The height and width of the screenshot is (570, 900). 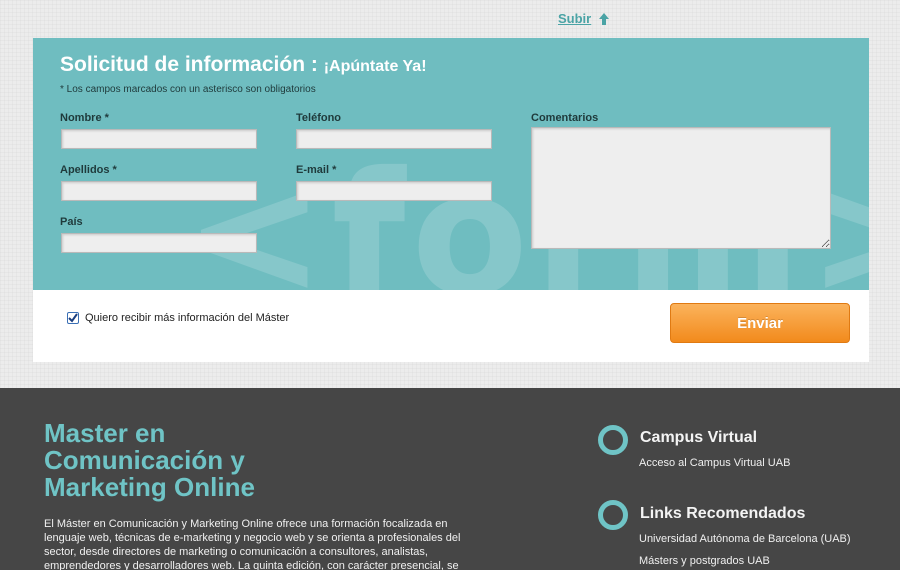 I want to click on links-recomendados-heading: Links Recomendados, so click(x=723, y=513).